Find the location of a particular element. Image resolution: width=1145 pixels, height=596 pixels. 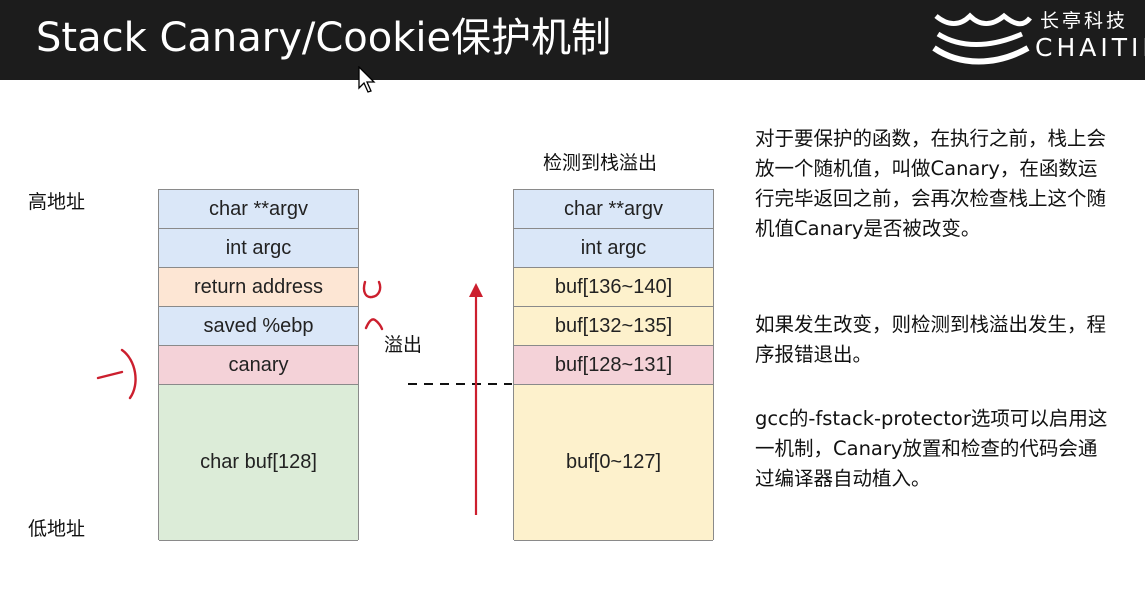

left-stack-cell-return-address: return address is located at coordinates (258, 287).